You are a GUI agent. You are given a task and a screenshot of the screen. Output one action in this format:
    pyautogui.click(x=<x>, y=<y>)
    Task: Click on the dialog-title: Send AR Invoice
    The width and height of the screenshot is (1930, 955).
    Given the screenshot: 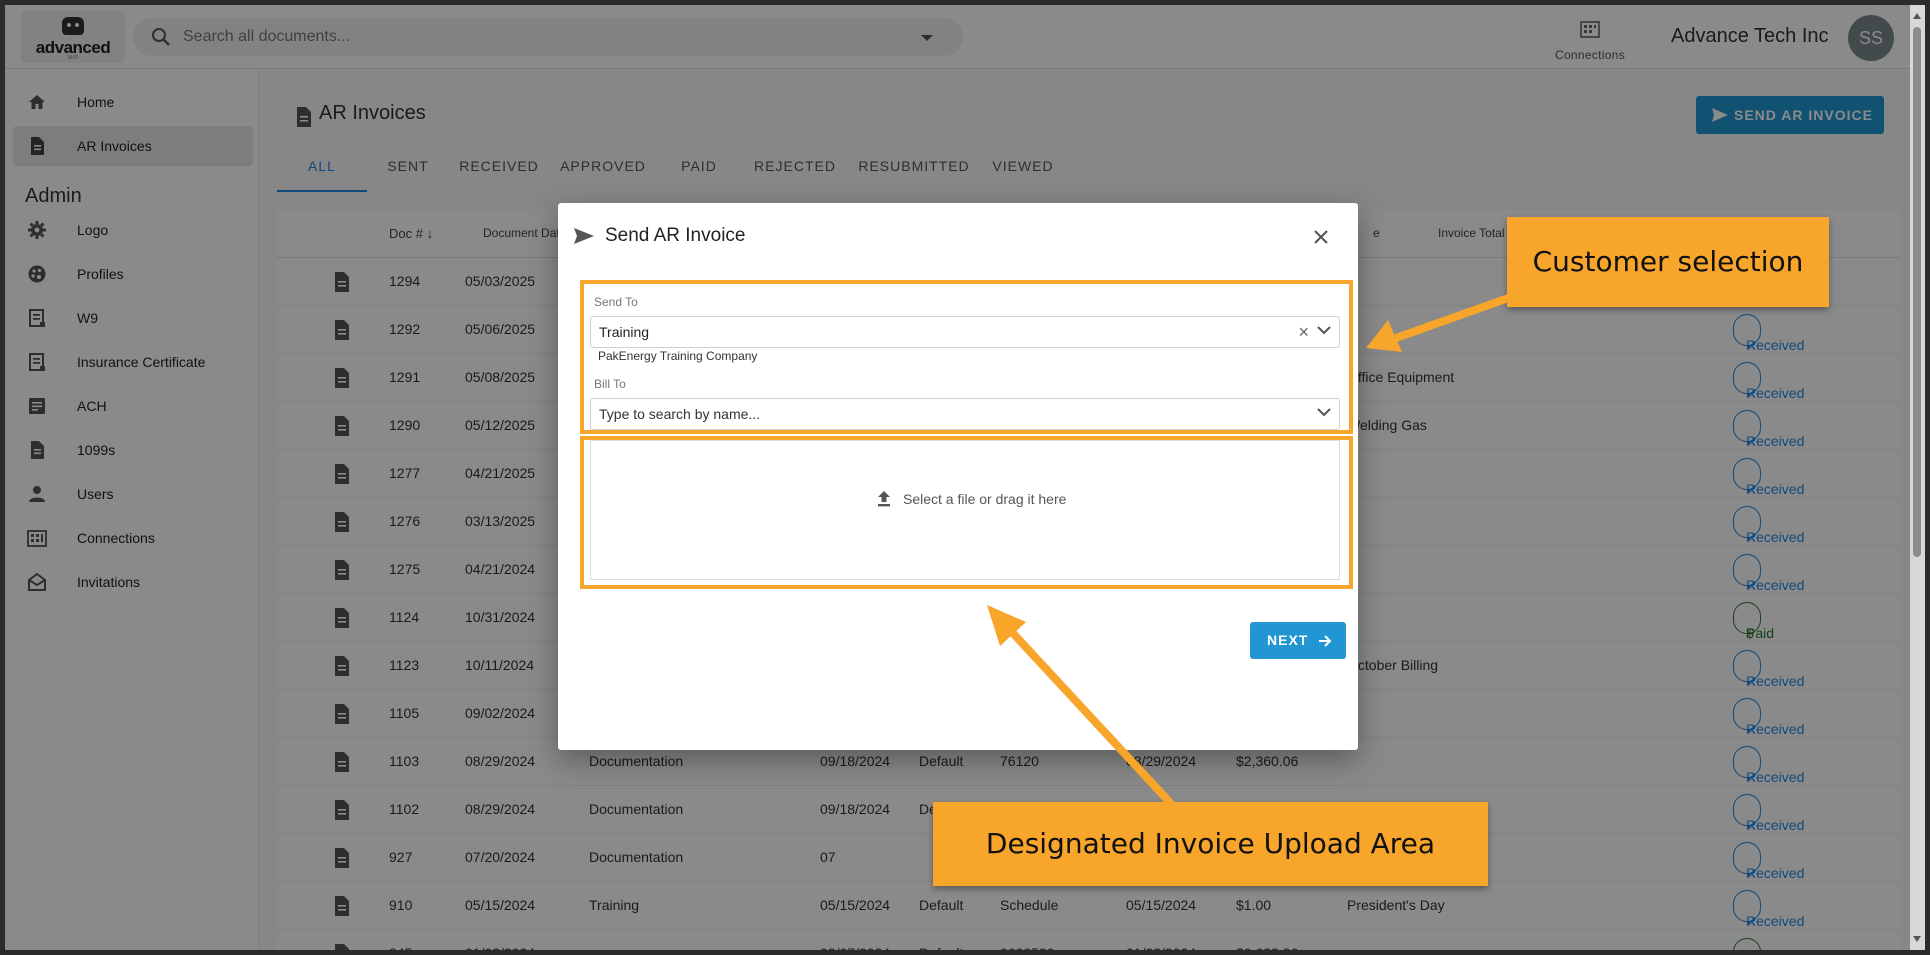 What is the action you would take?
    pyautogui.click(x=675, y=235)
    